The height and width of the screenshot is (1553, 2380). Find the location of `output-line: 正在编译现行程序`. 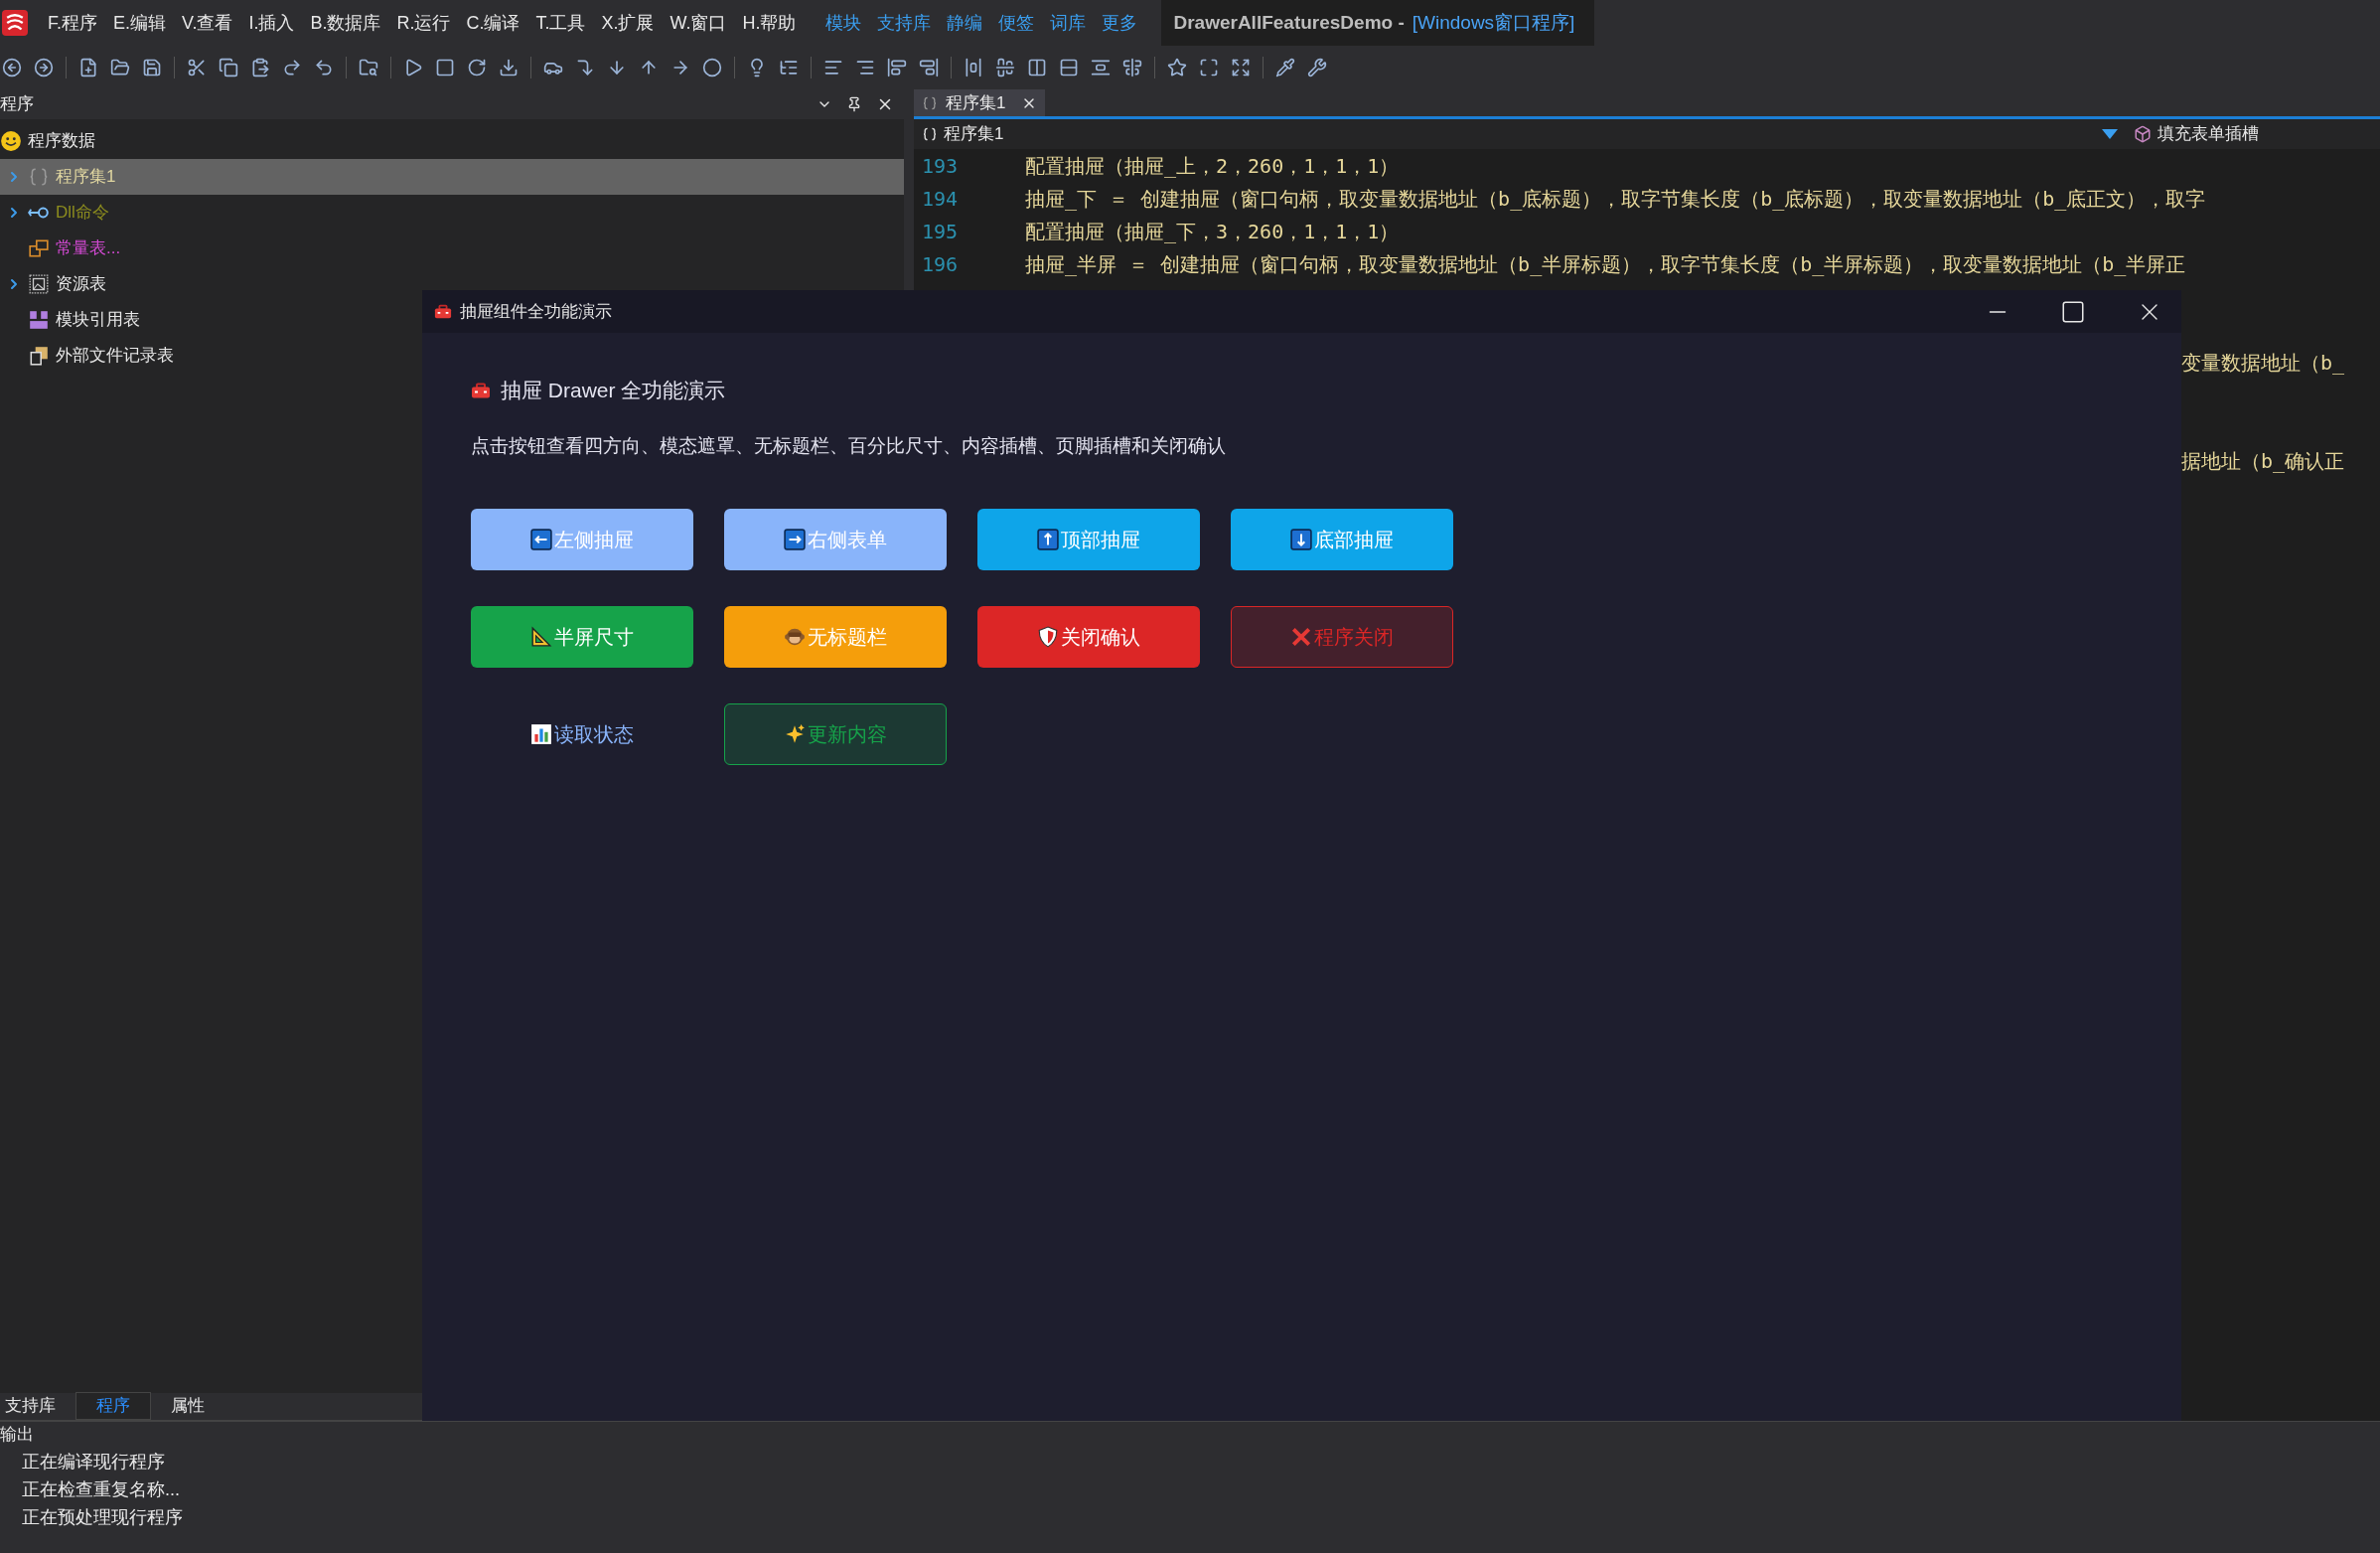

output-line: 正在编译现行程序 is located at coordinates (94, 1462).